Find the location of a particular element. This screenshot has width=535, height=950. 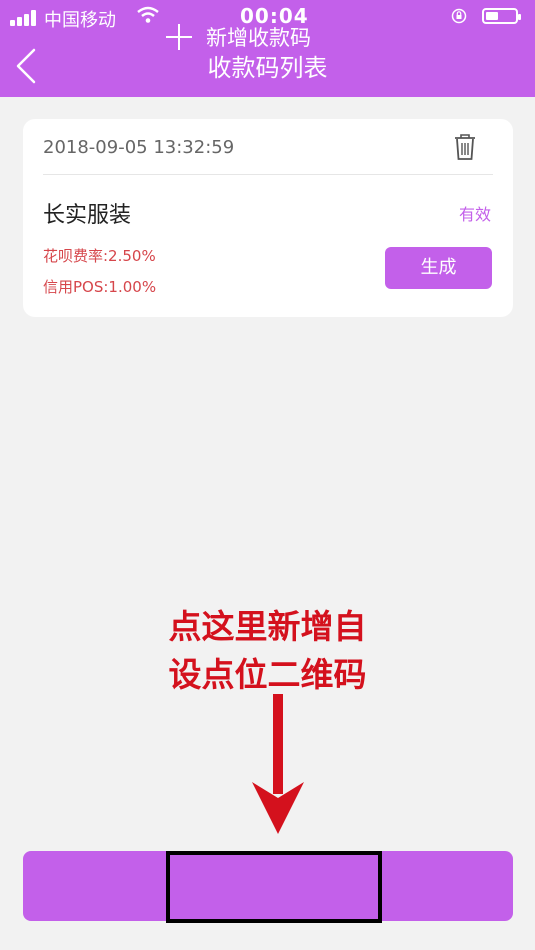

arrow-down-icon is located at coordinates (278, 764).